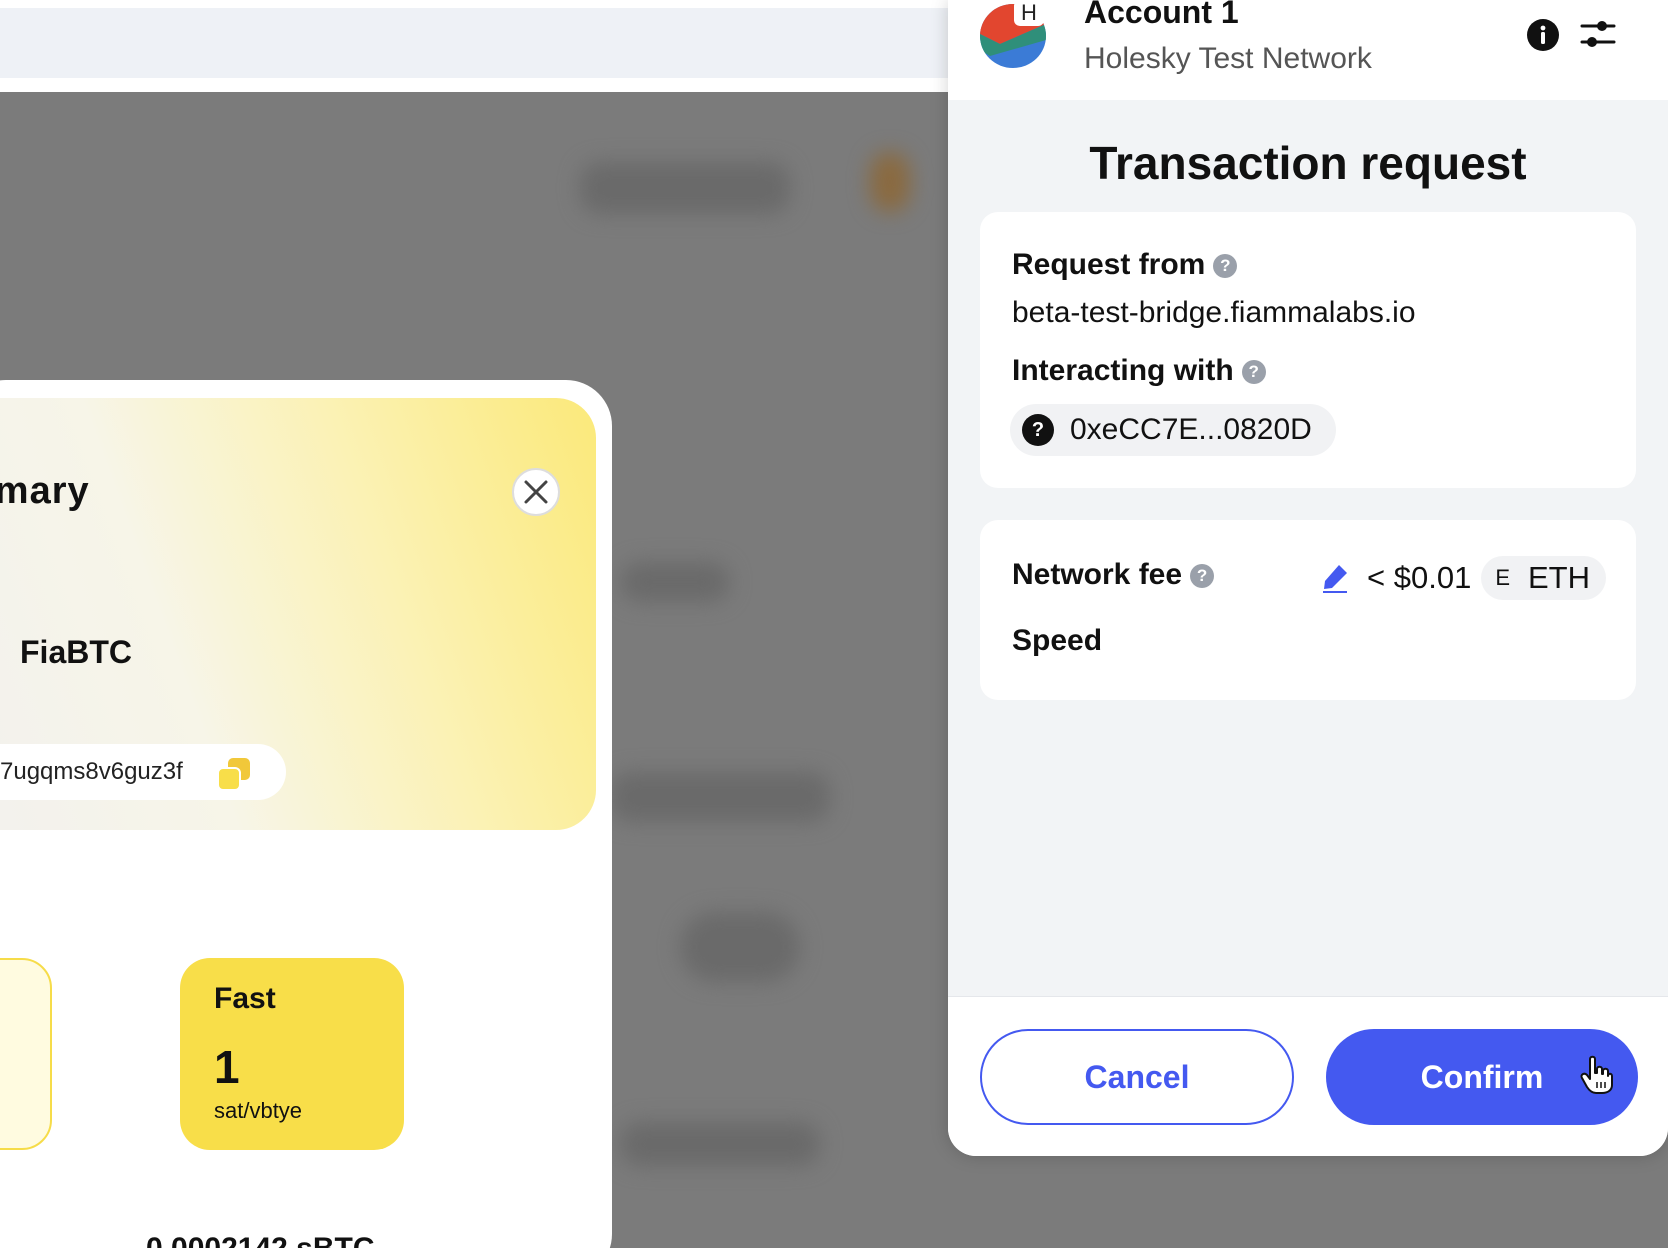 Image resolution: width=1668 pixels, height=1248 pixels. I want to click on eth-token-icon: E, so click(1502, 577).